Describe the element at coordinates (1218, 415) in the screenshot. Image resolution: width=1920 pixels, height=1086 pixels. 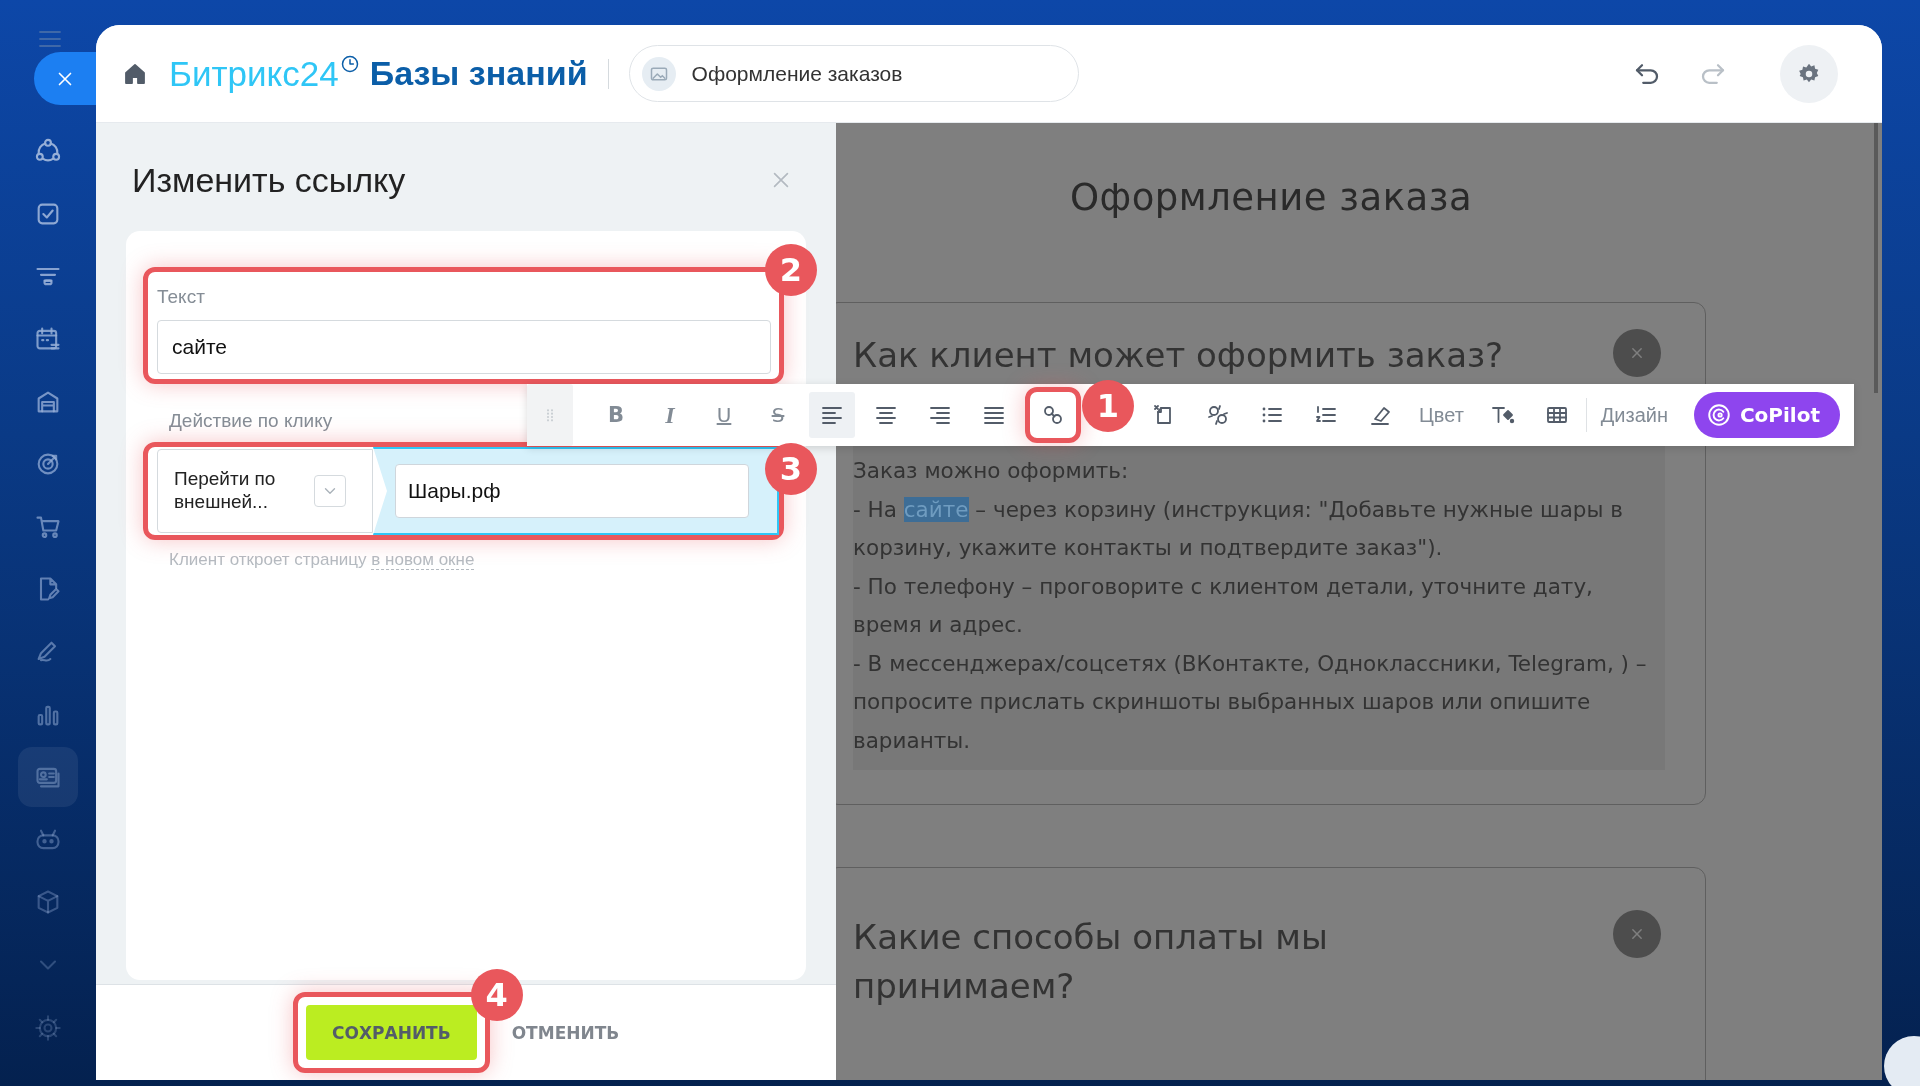
I see `unlink-icon` at that location.